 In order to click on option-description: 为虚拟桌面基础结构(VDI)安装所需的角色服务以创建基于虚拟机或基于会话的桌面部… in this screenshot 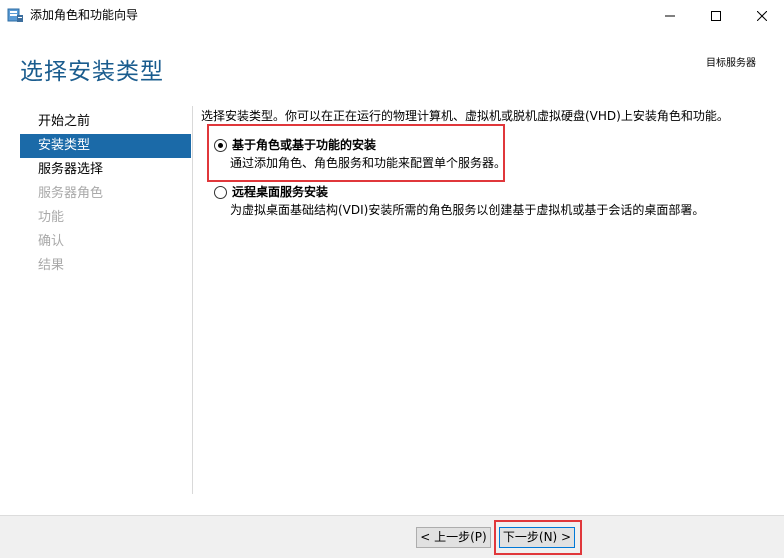, I will do `click(467, 210)`.